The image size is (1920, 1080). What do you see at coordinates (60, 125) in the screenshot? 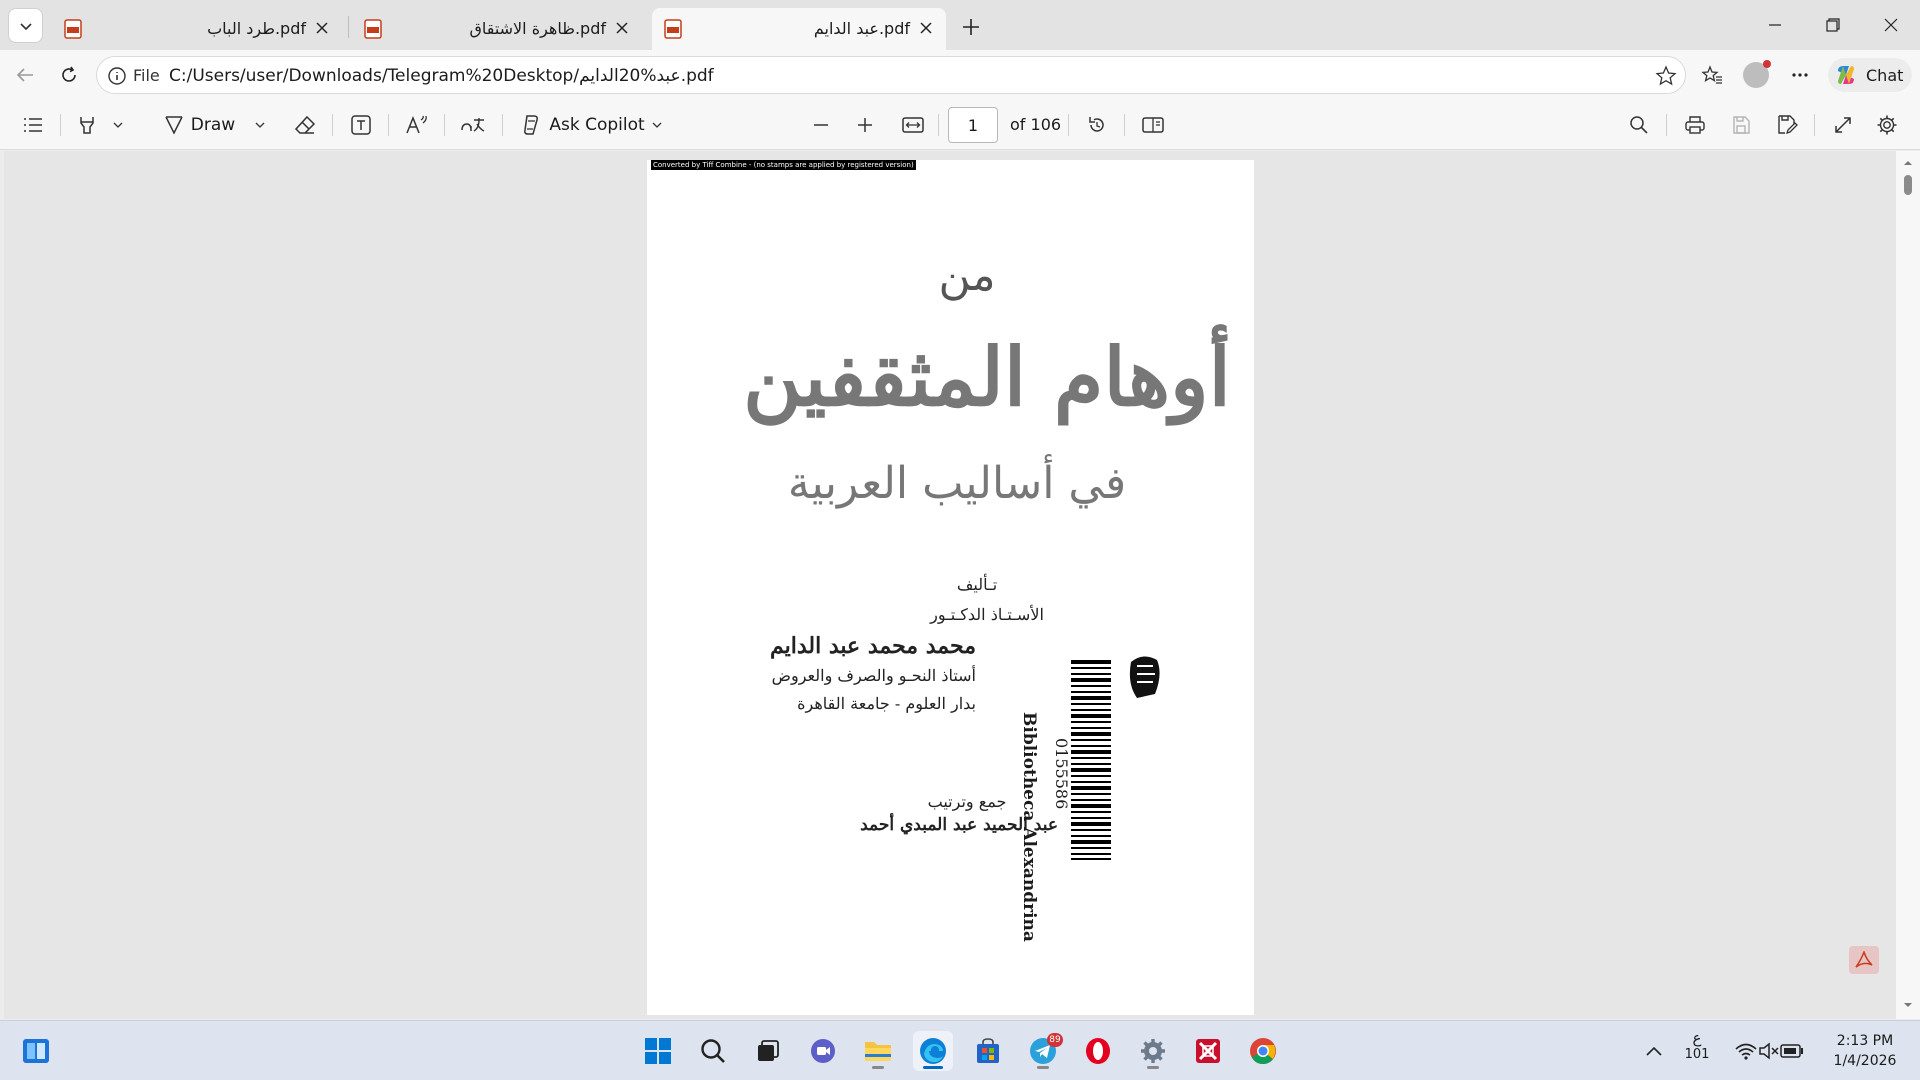
I see `toolbar-separator` at bounding box center [60, 125].